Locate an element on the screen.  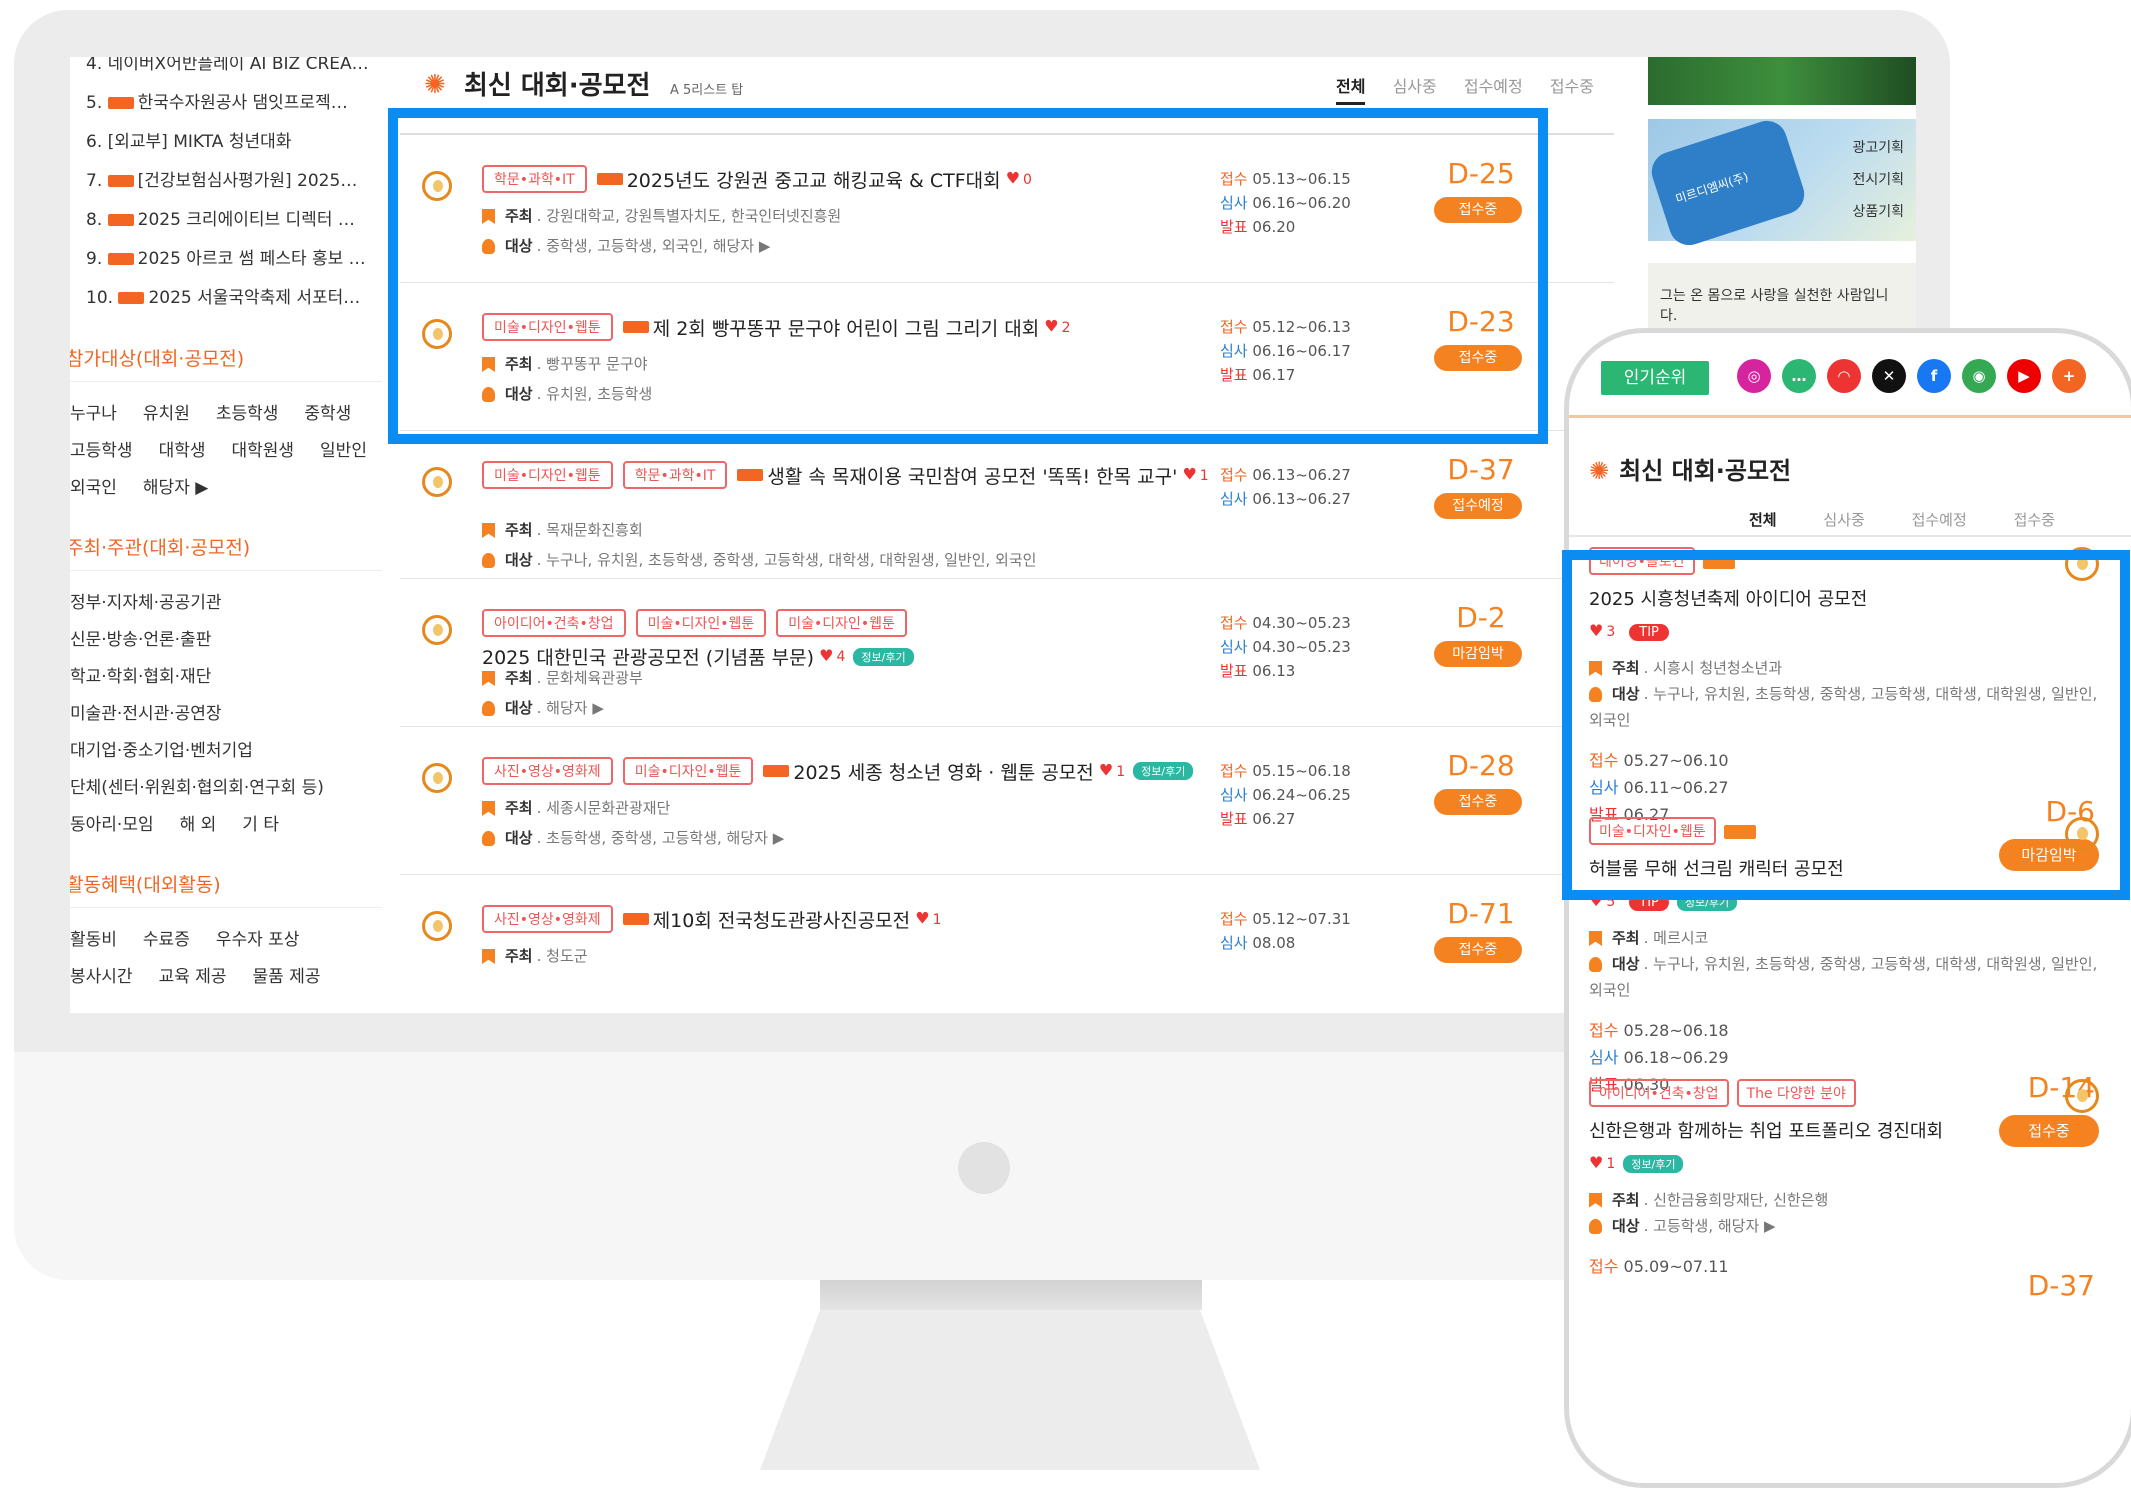
status-button: 접수예정 is located at coordinates (1478, 506).